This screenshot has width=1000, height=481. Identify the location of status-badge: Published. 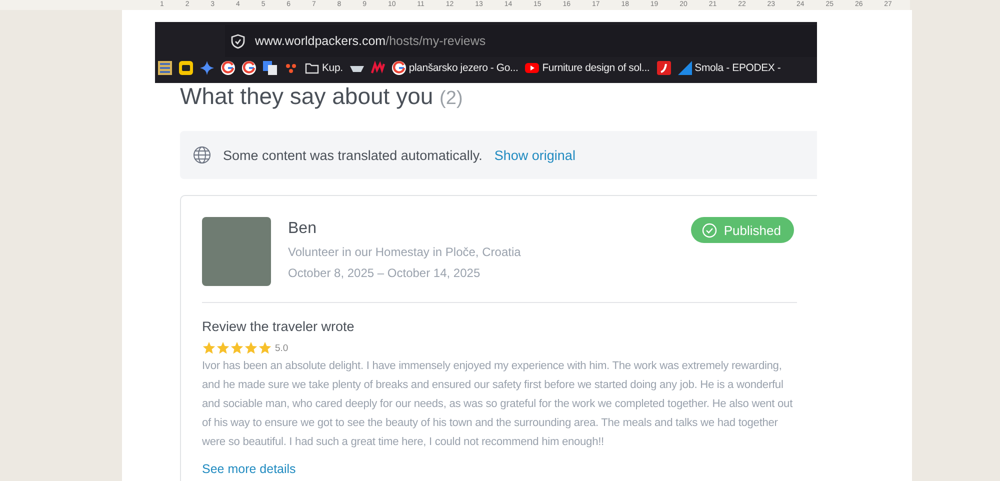
(742, 230).